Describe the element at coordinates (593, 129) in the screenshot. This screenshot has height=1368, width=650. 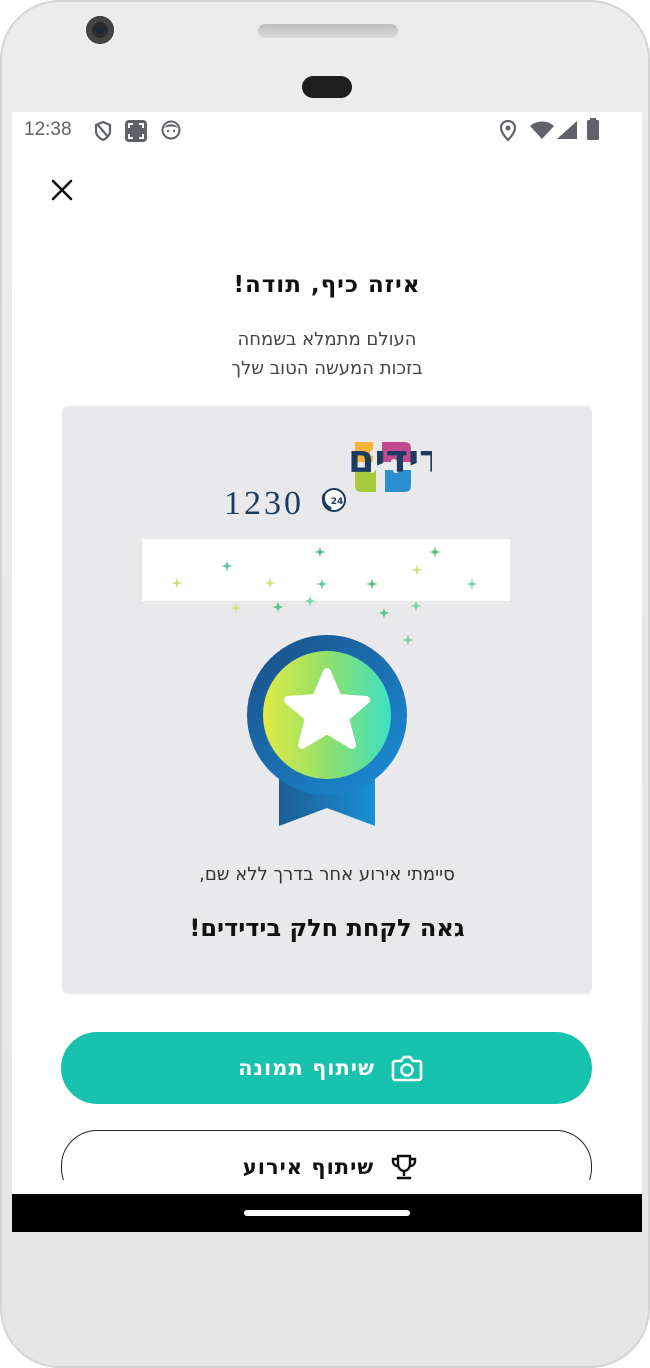
I see `battery-icon` at that location.